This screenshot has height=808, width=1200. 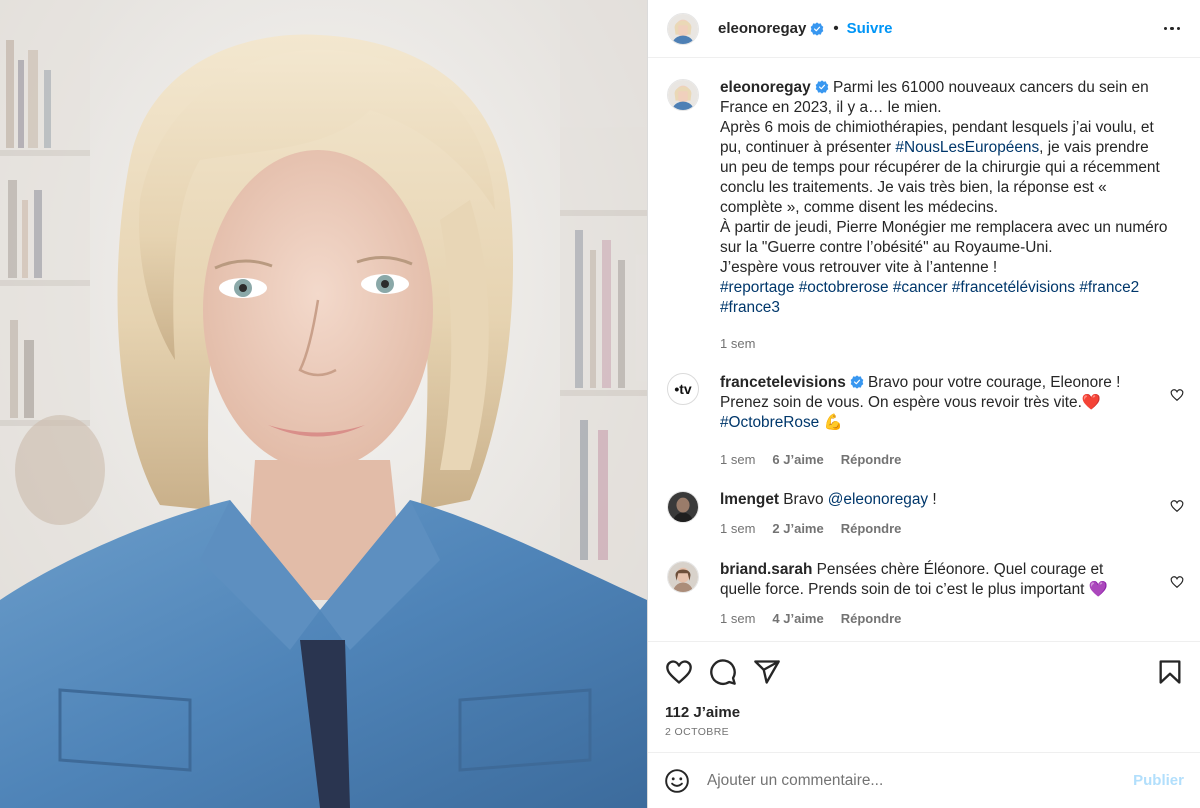 I want to click on paper-plane-icon, so click(x=767, y=672).